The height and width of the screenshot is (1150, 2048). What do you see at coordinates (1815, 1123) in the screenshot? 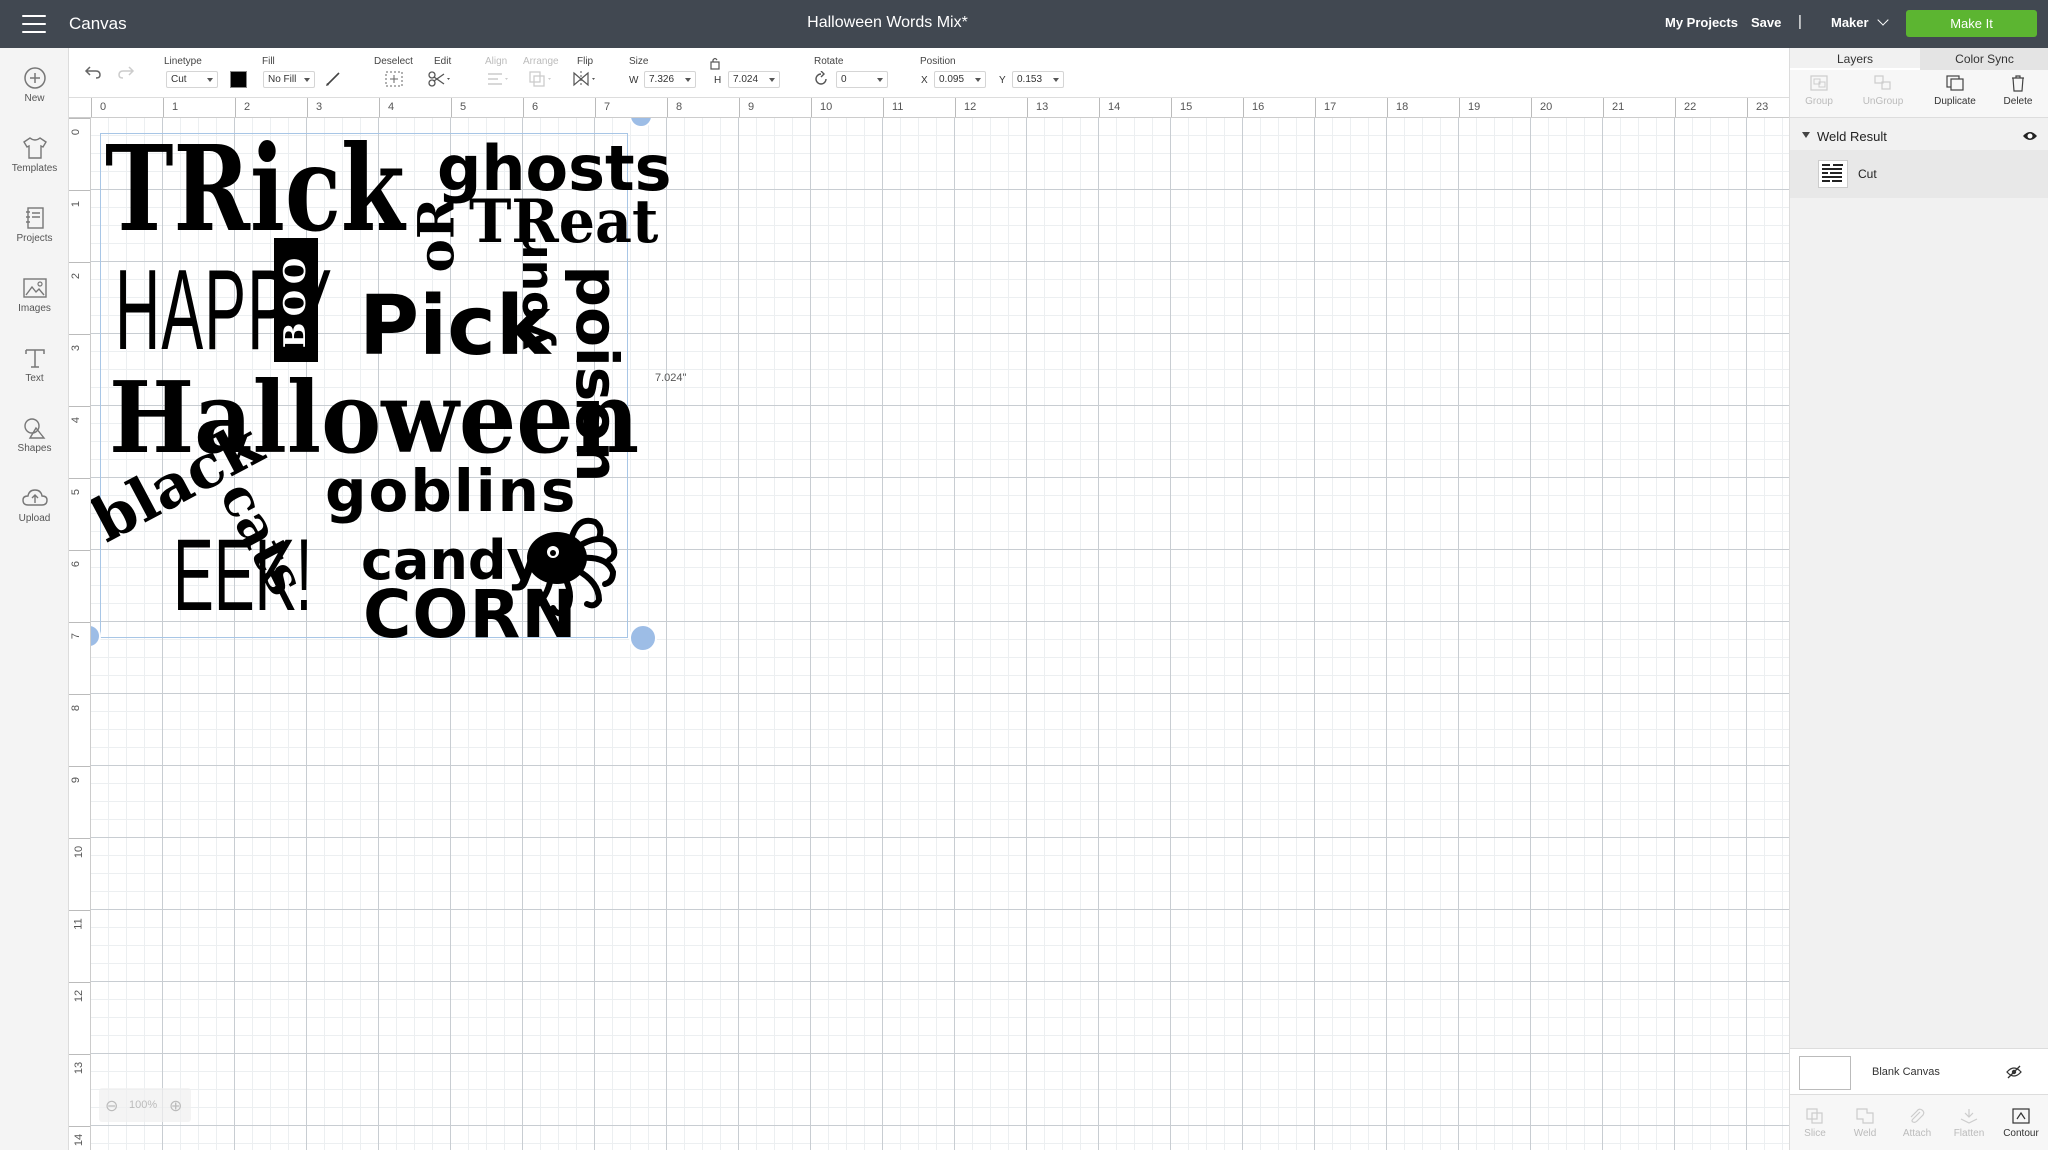
I see `slice-button: Slice` at bounding box center [1815, 1123].